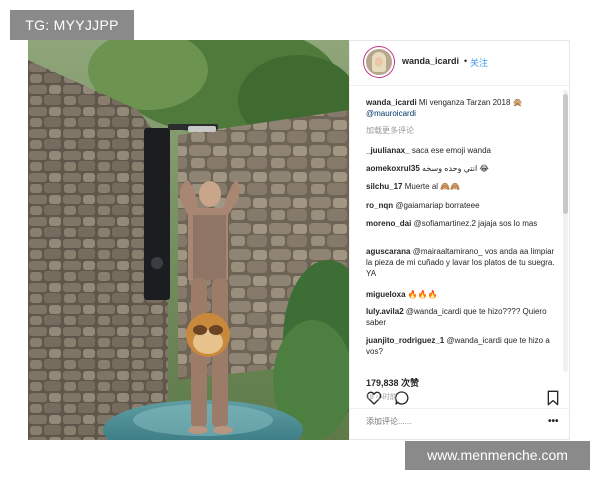 The height and width of the screenshot is (480, 600). What do you see at coordinates (385, 311) in the screenshot?
I see `comment-username: luly.avila2` at bounding box center [385, 311].